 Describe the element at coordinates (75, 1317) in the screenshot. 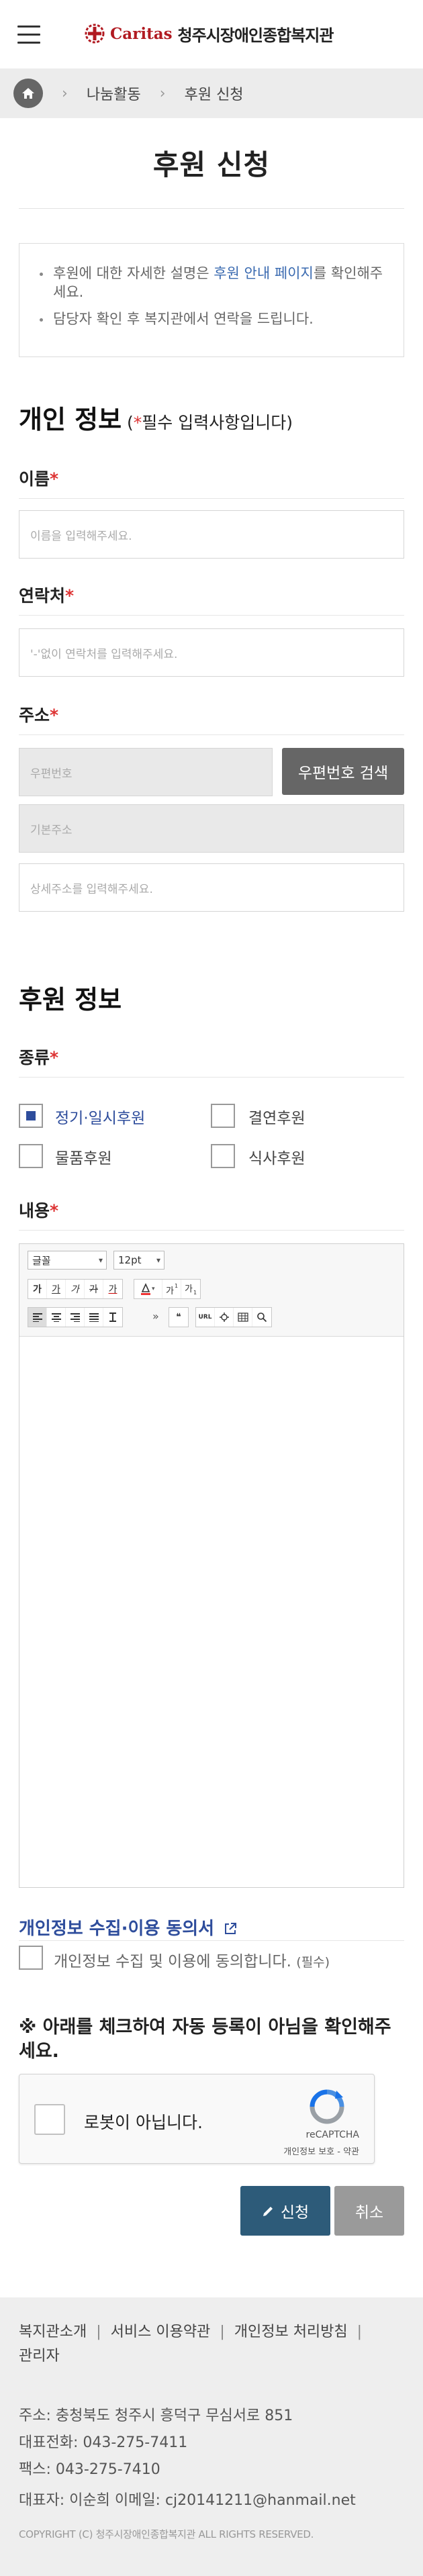

I see `align-right-icon` at that location.